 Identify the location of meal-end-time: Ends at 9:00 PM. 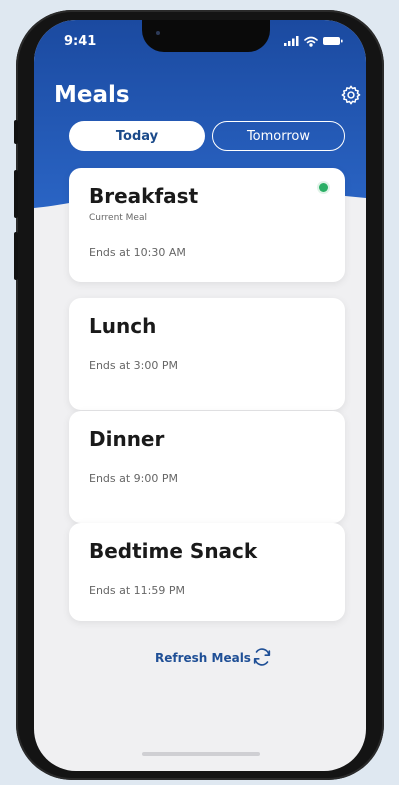
(134, 478).